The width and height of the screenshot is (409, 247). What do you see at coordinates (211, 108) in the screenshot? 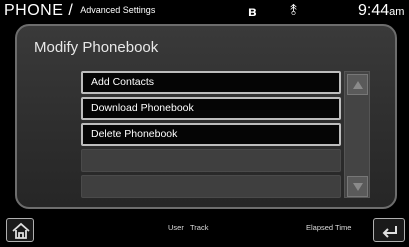
I see `download-phonebook-button: Download Phonebook` at bounding box center [211, 108].